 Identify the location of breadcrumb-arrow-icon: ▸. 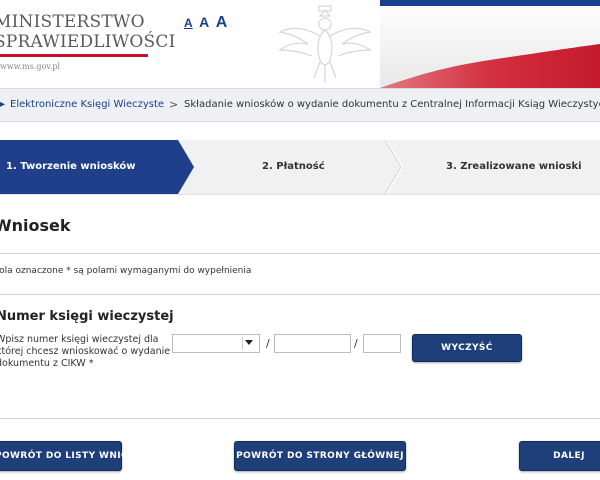
(3, 104).